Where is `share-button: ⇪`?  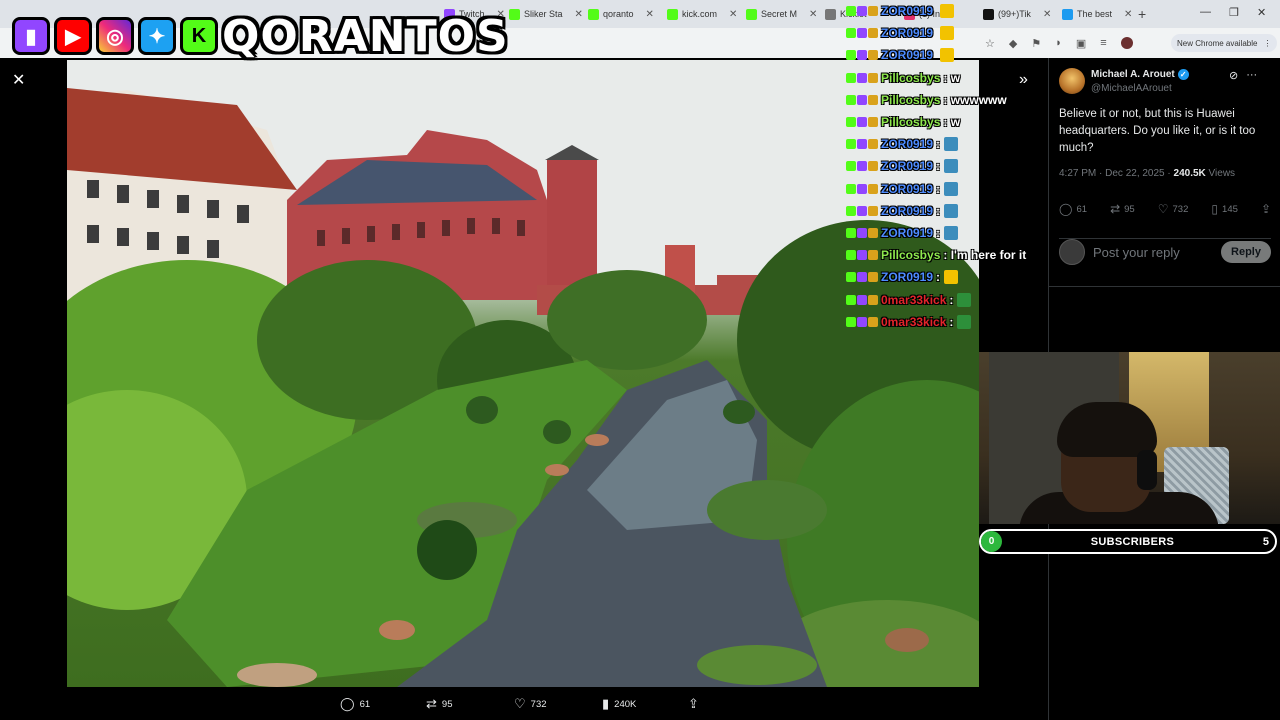
share-button: ⇪ is located at coordinates (1266, 209).